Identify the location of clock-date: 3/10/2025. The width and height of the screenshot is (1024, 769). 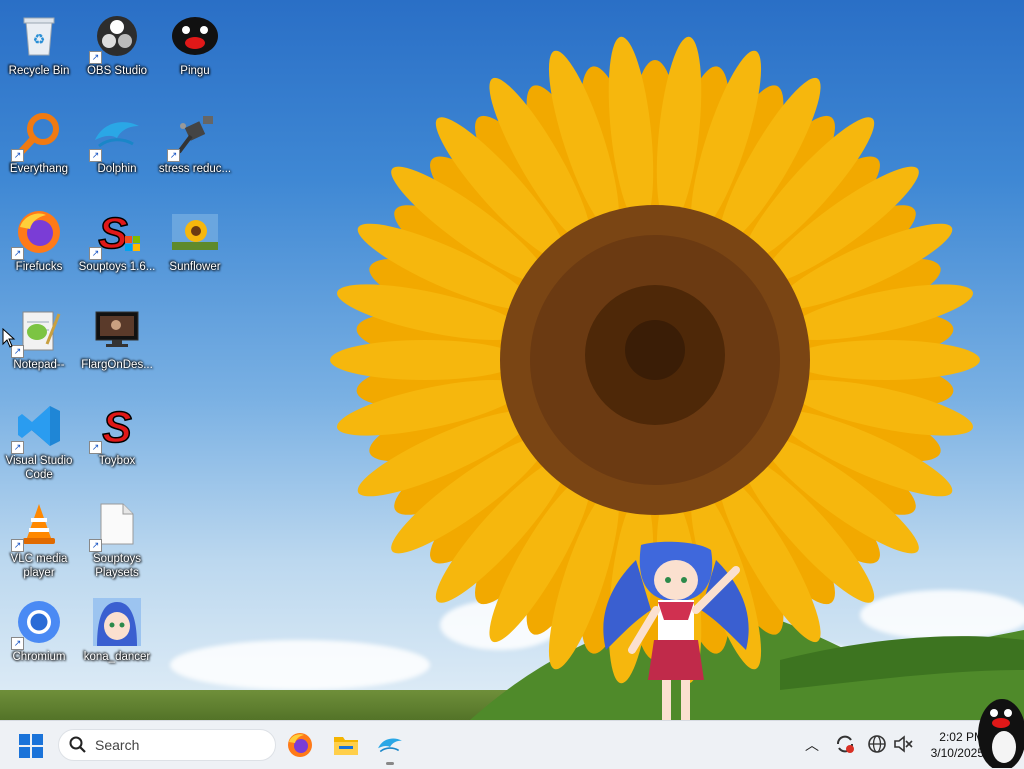
(957, 753).